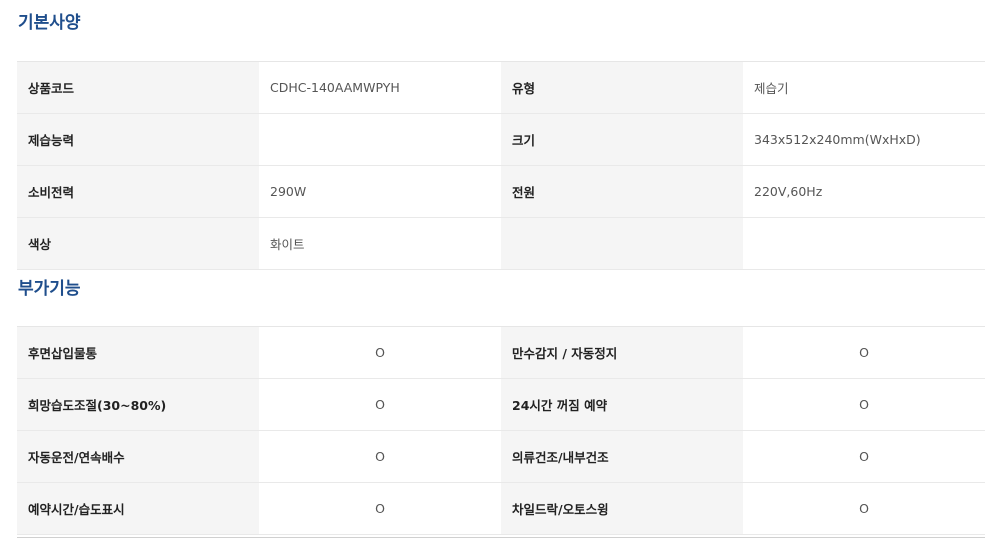 This screenshot has height=540, width=1000. What do you see at coordinates (622, 139) in the screenshot?
I see `spec-label: 크기` at bounding box center [622, 139].